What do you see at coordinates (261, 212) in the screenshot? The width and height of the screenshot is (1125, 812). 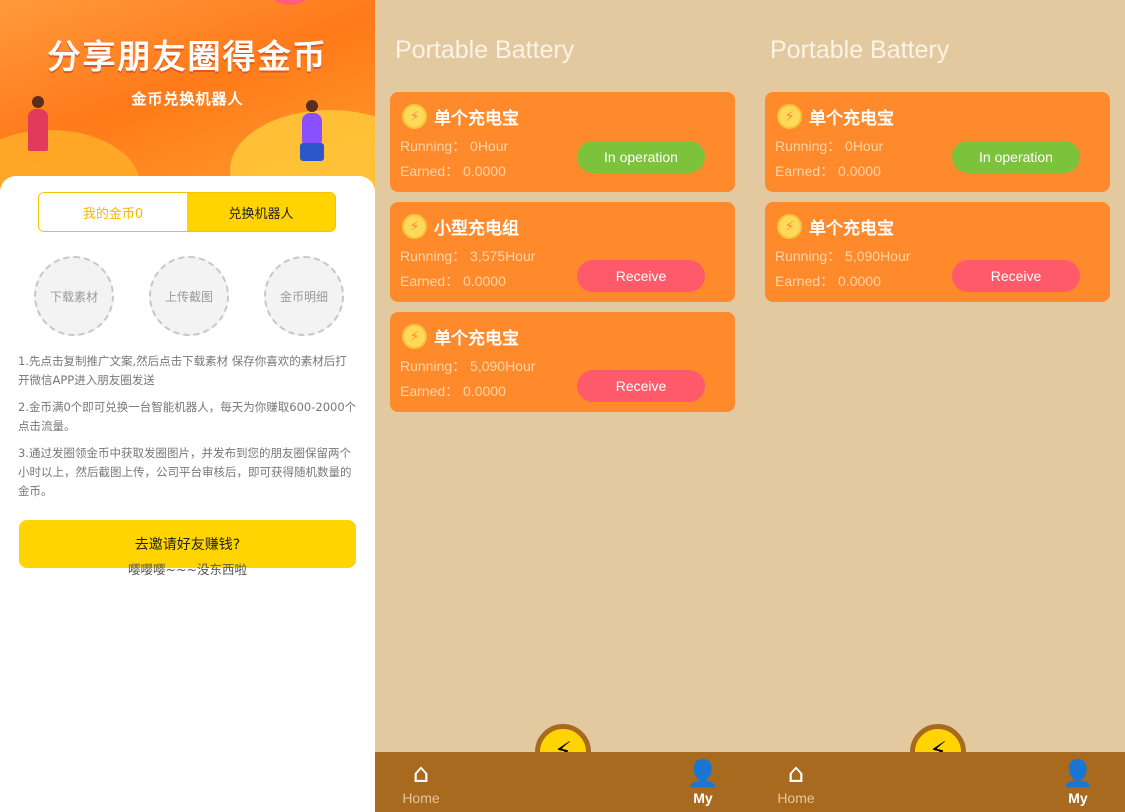 I see `segment-exchange-robot: 兑换机器人` at bounding box center [261, 212].